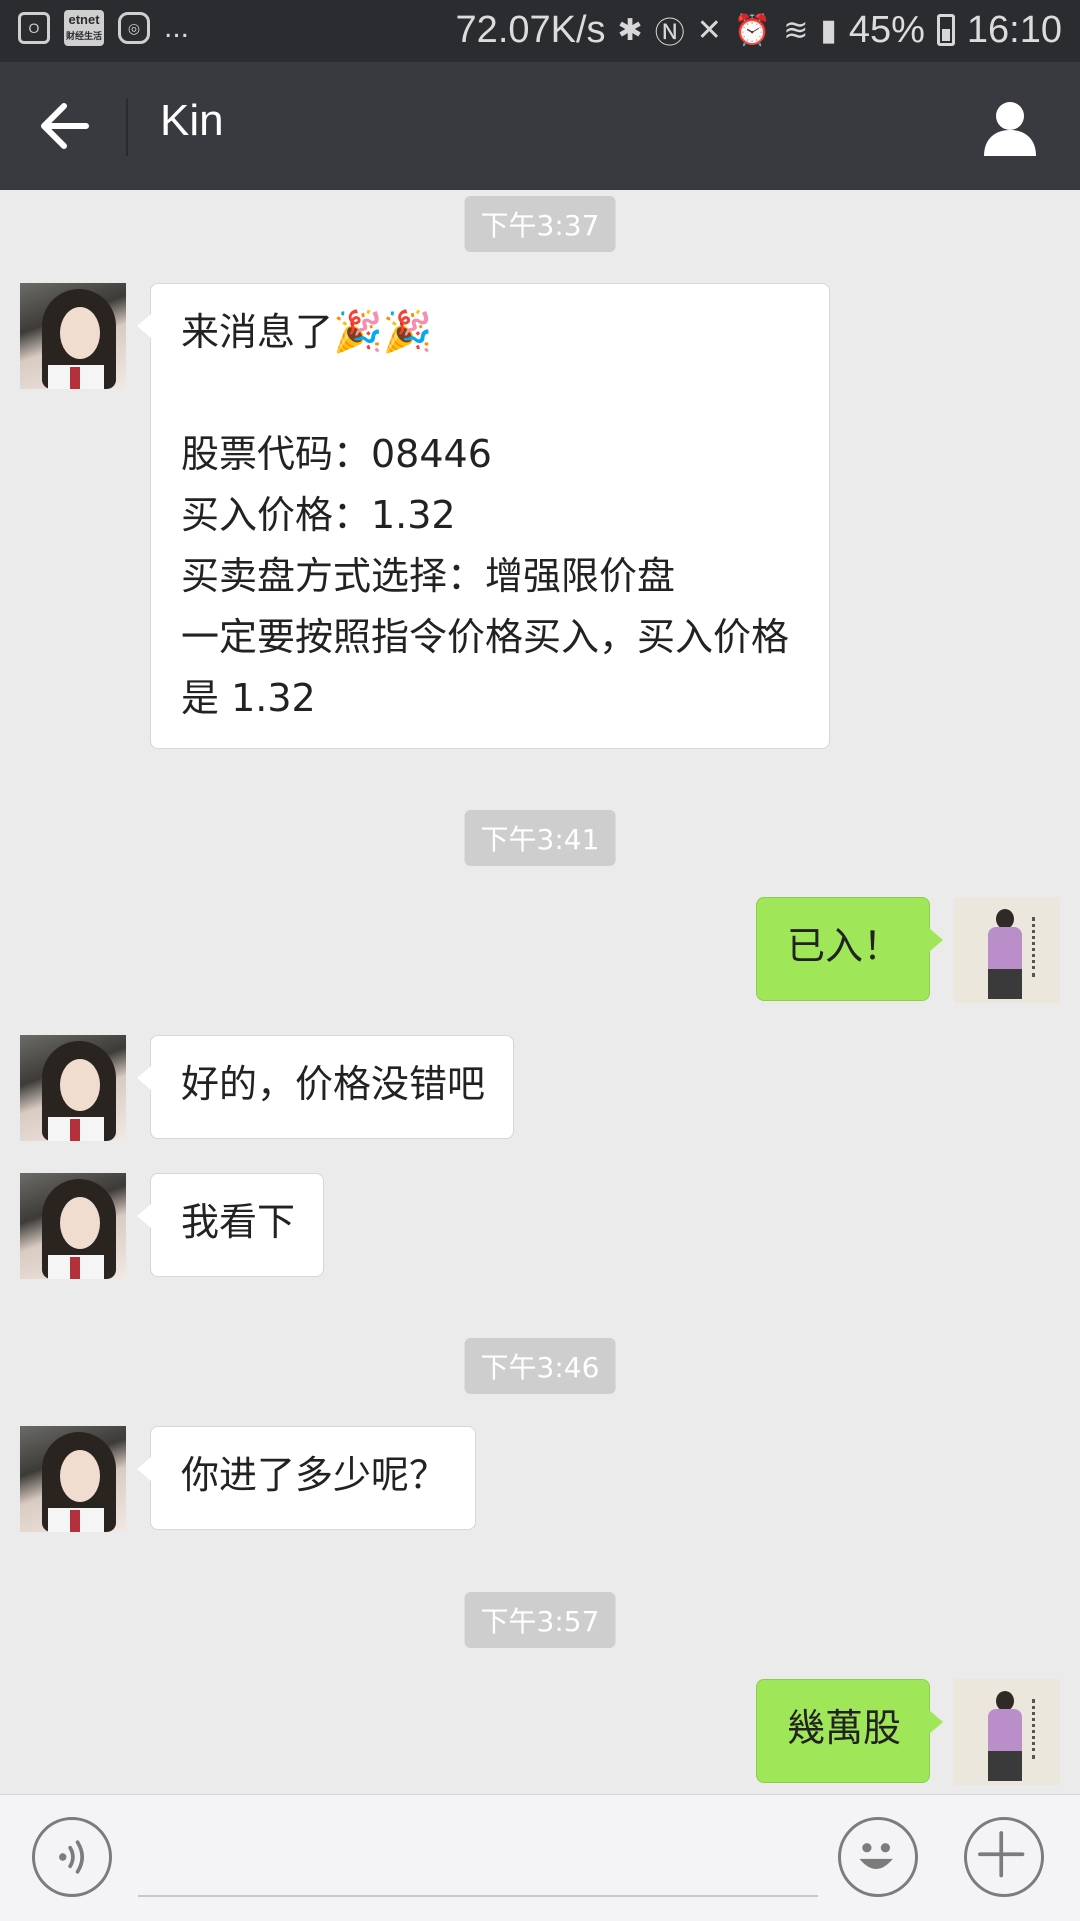 The image size is (1080, 1921). What do you see at coordinates (540, 1857) in the screenshot?
I see `input-bar` at bounding box center [540, 1857].